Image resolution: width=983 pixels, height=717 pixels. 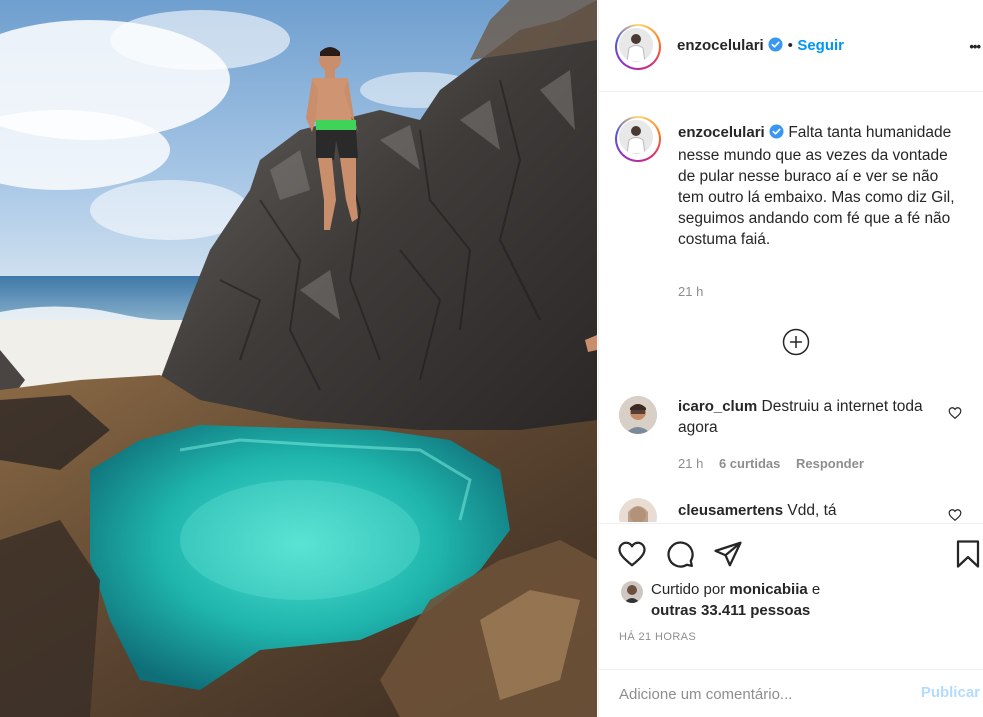 I want to click on likes-others-link: outras 33.411 pessoas, so click(x=730, y=610).